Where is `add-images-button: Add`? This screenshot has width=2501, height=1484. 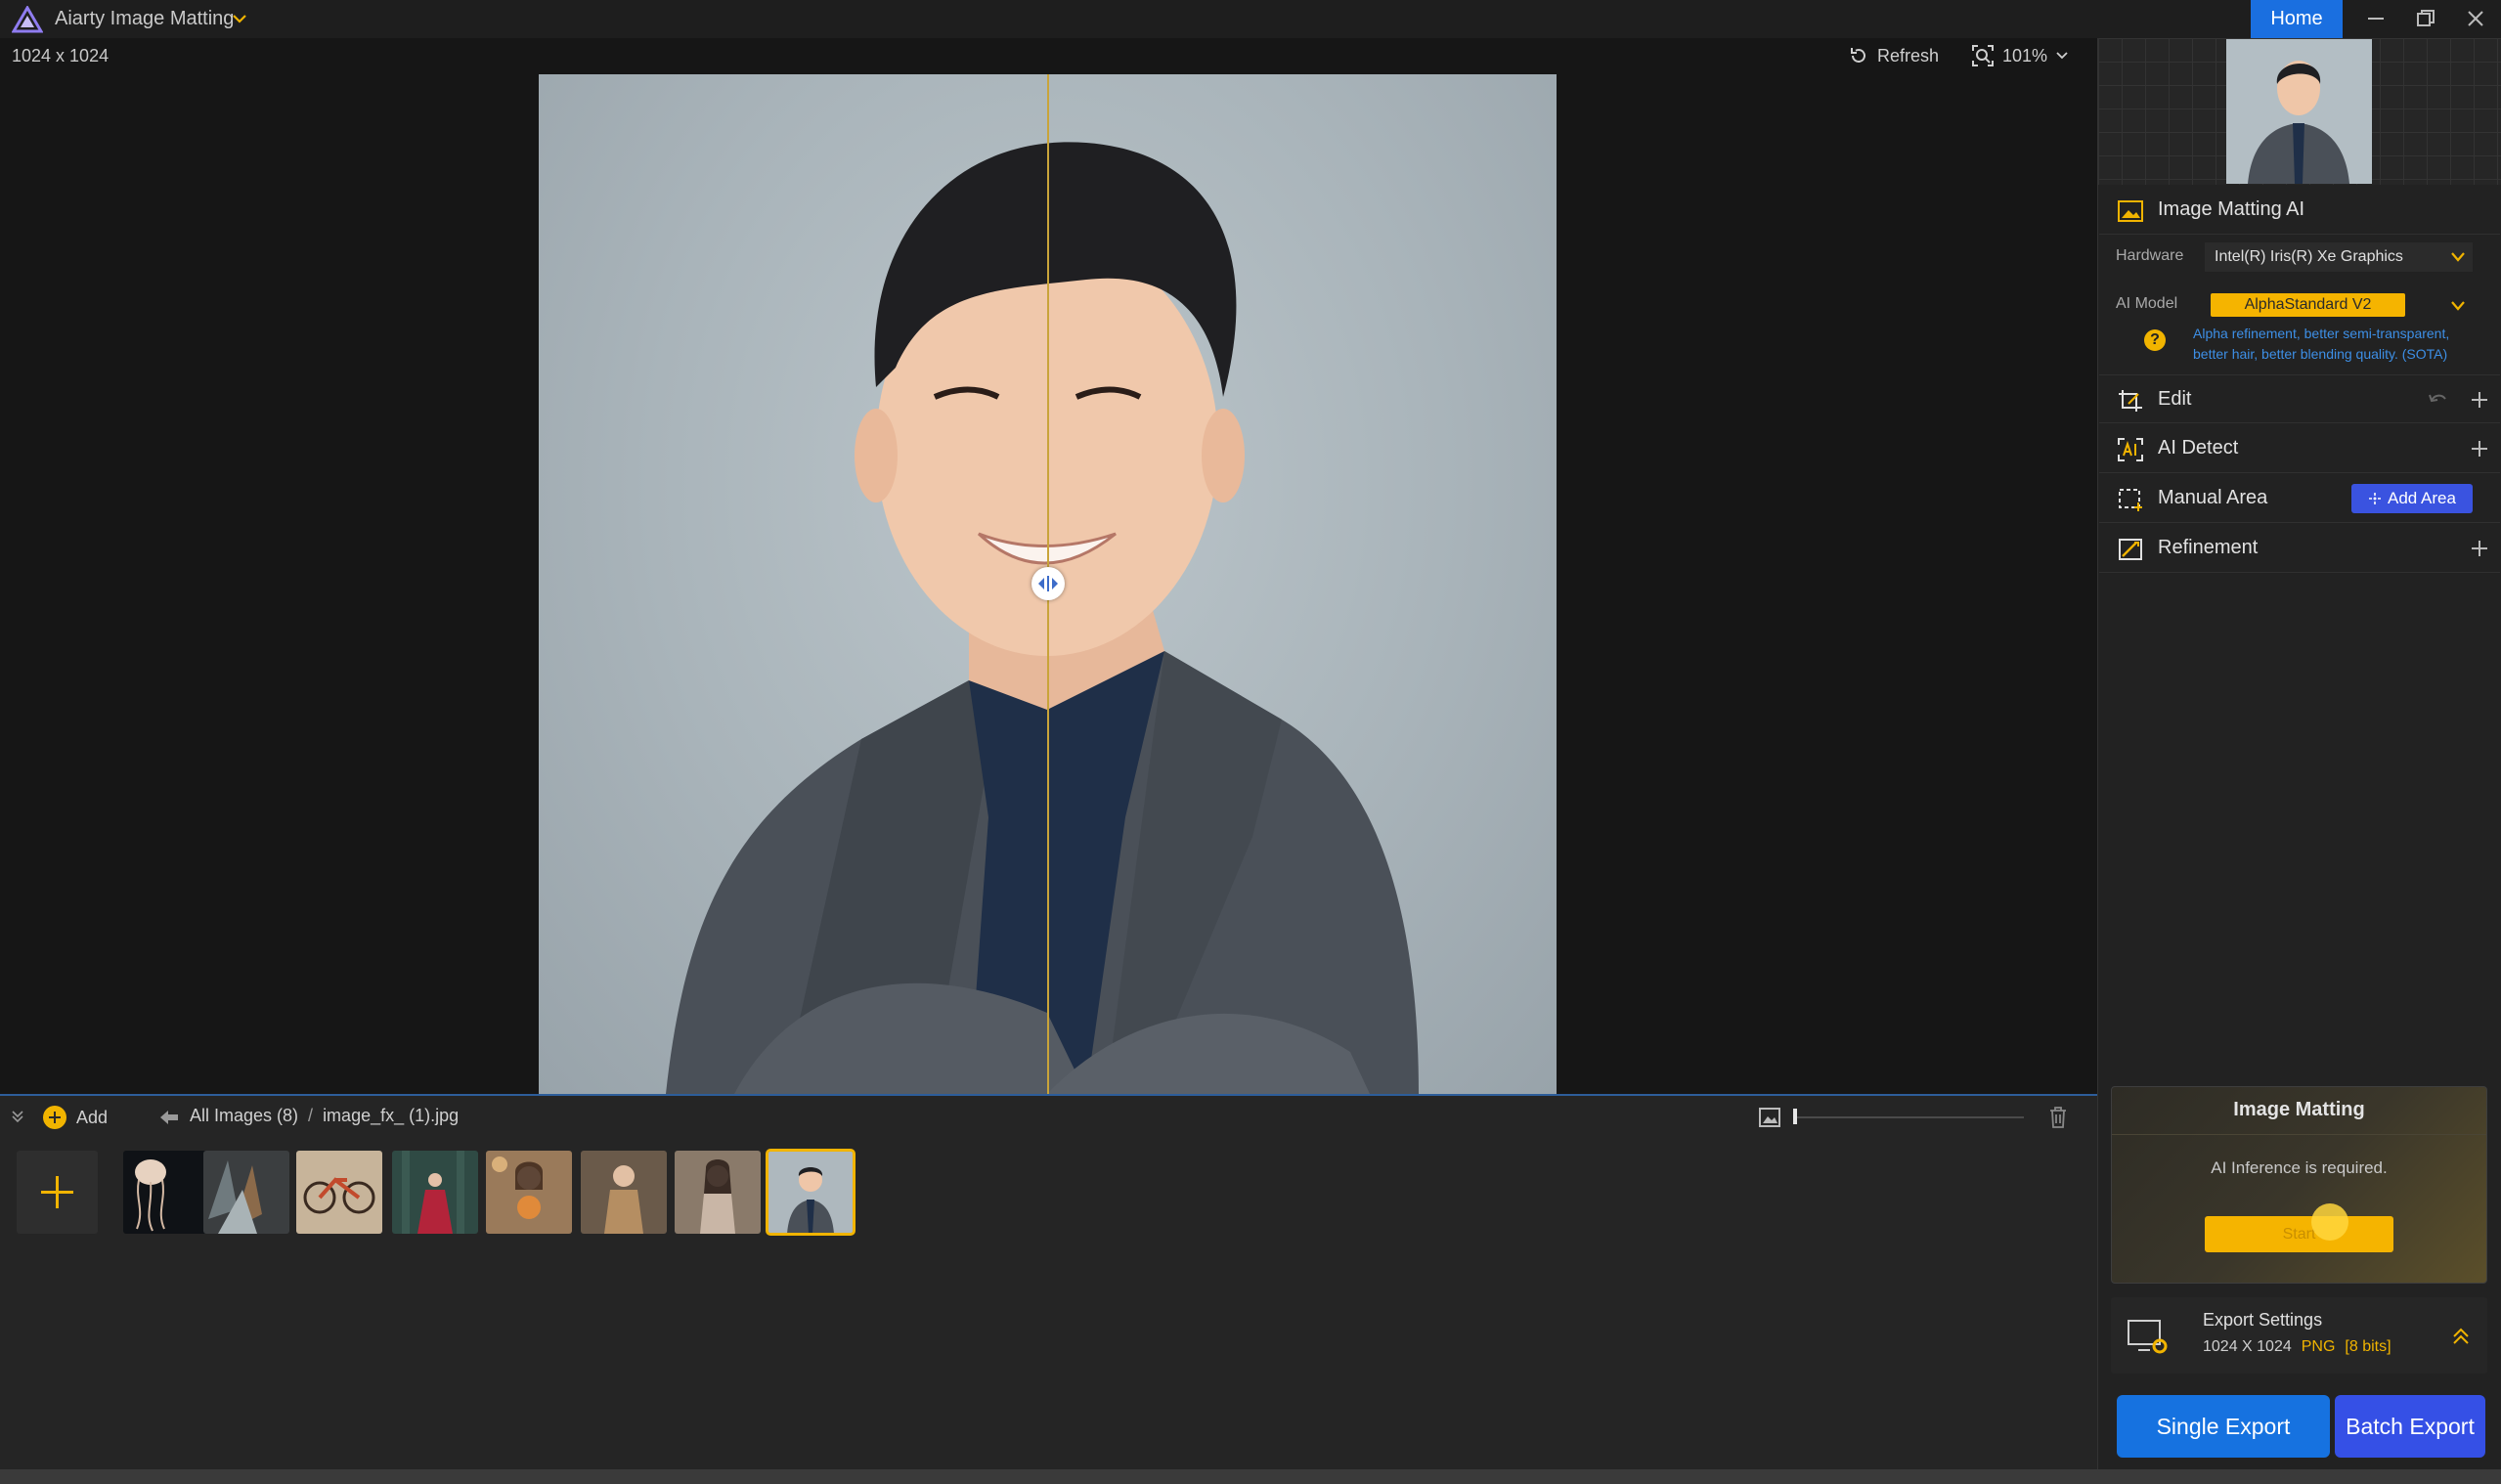
add-images-button: Add is located at coordinates (75, 1117).